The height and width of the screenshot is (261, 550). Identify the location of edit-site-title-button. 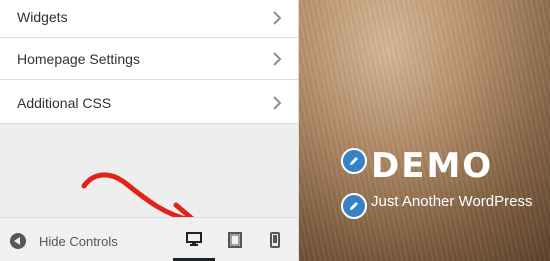
(354, 161).